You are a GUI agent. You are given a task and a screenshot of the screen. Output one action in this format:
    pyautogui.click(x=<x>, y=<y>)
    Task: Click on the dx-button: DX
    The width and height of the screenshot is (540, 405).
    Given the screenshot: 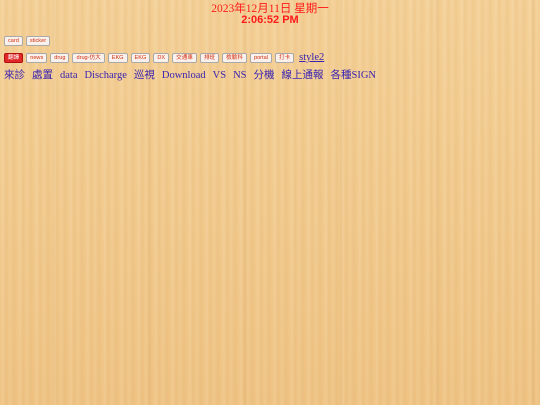 What is the action you would take?
    pyautogui.click(x=161, y=57)
    